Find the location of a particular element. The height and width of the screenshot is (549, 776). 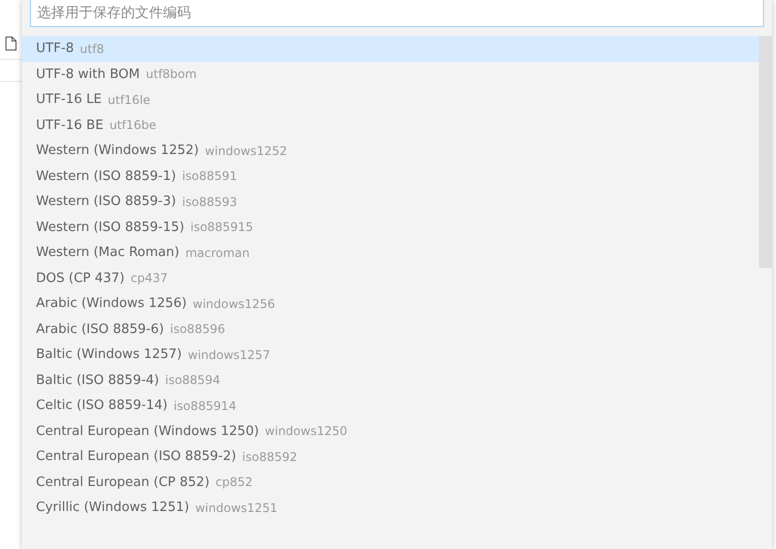

encoding-id: windows1250 is located at coordinates (306, 431).